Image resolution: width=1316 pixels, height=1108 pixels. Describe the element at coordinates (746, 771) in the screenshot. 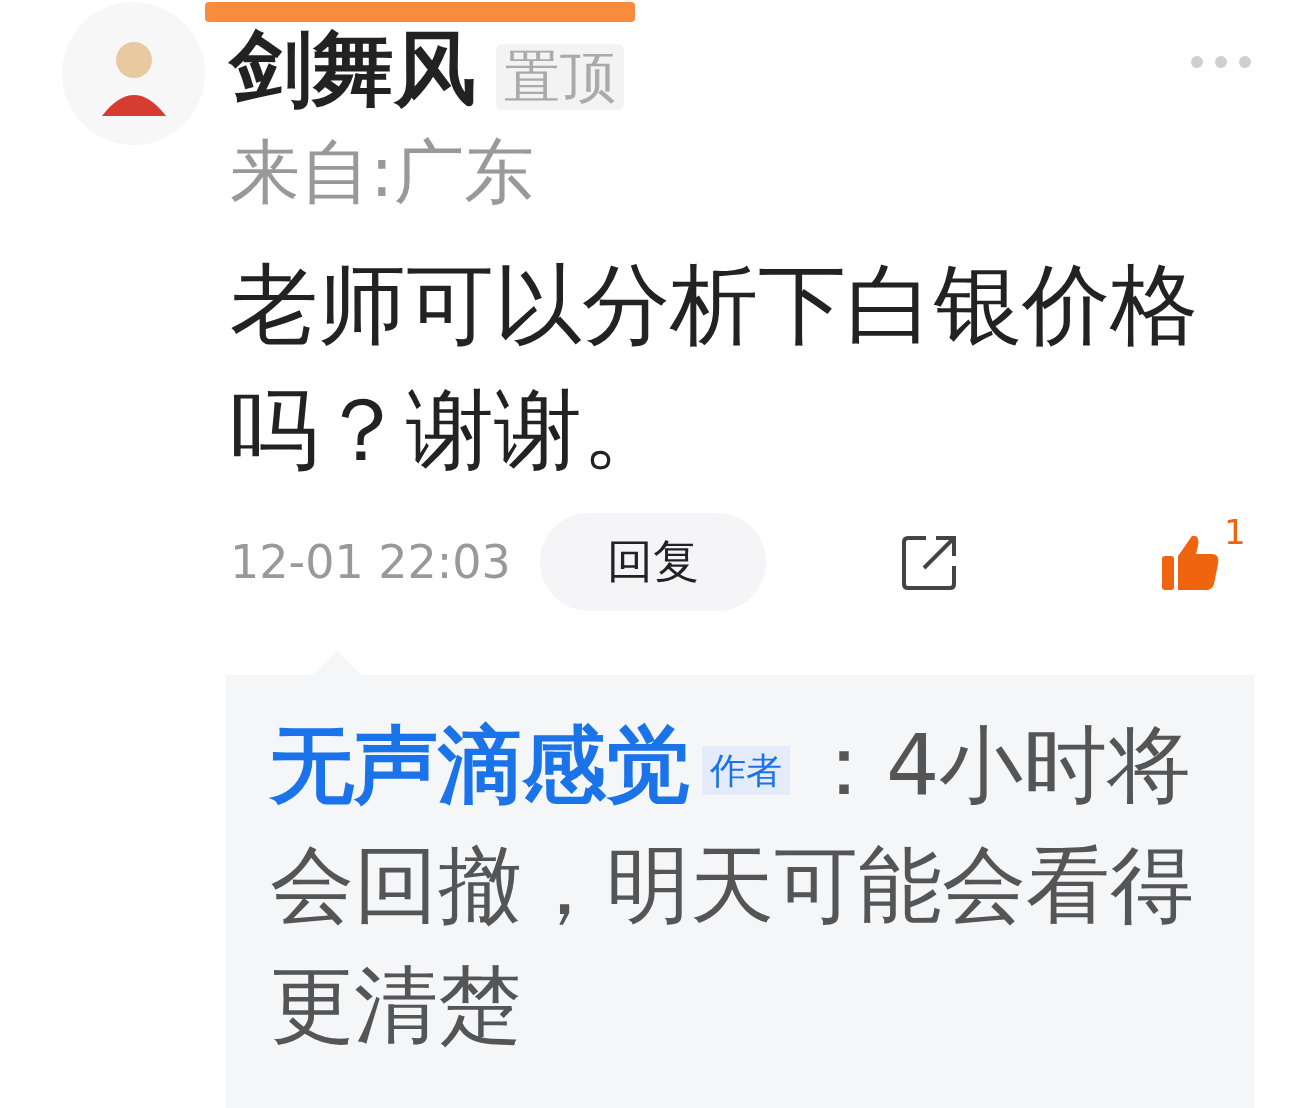

I see `author-tag: 作者` at that location.